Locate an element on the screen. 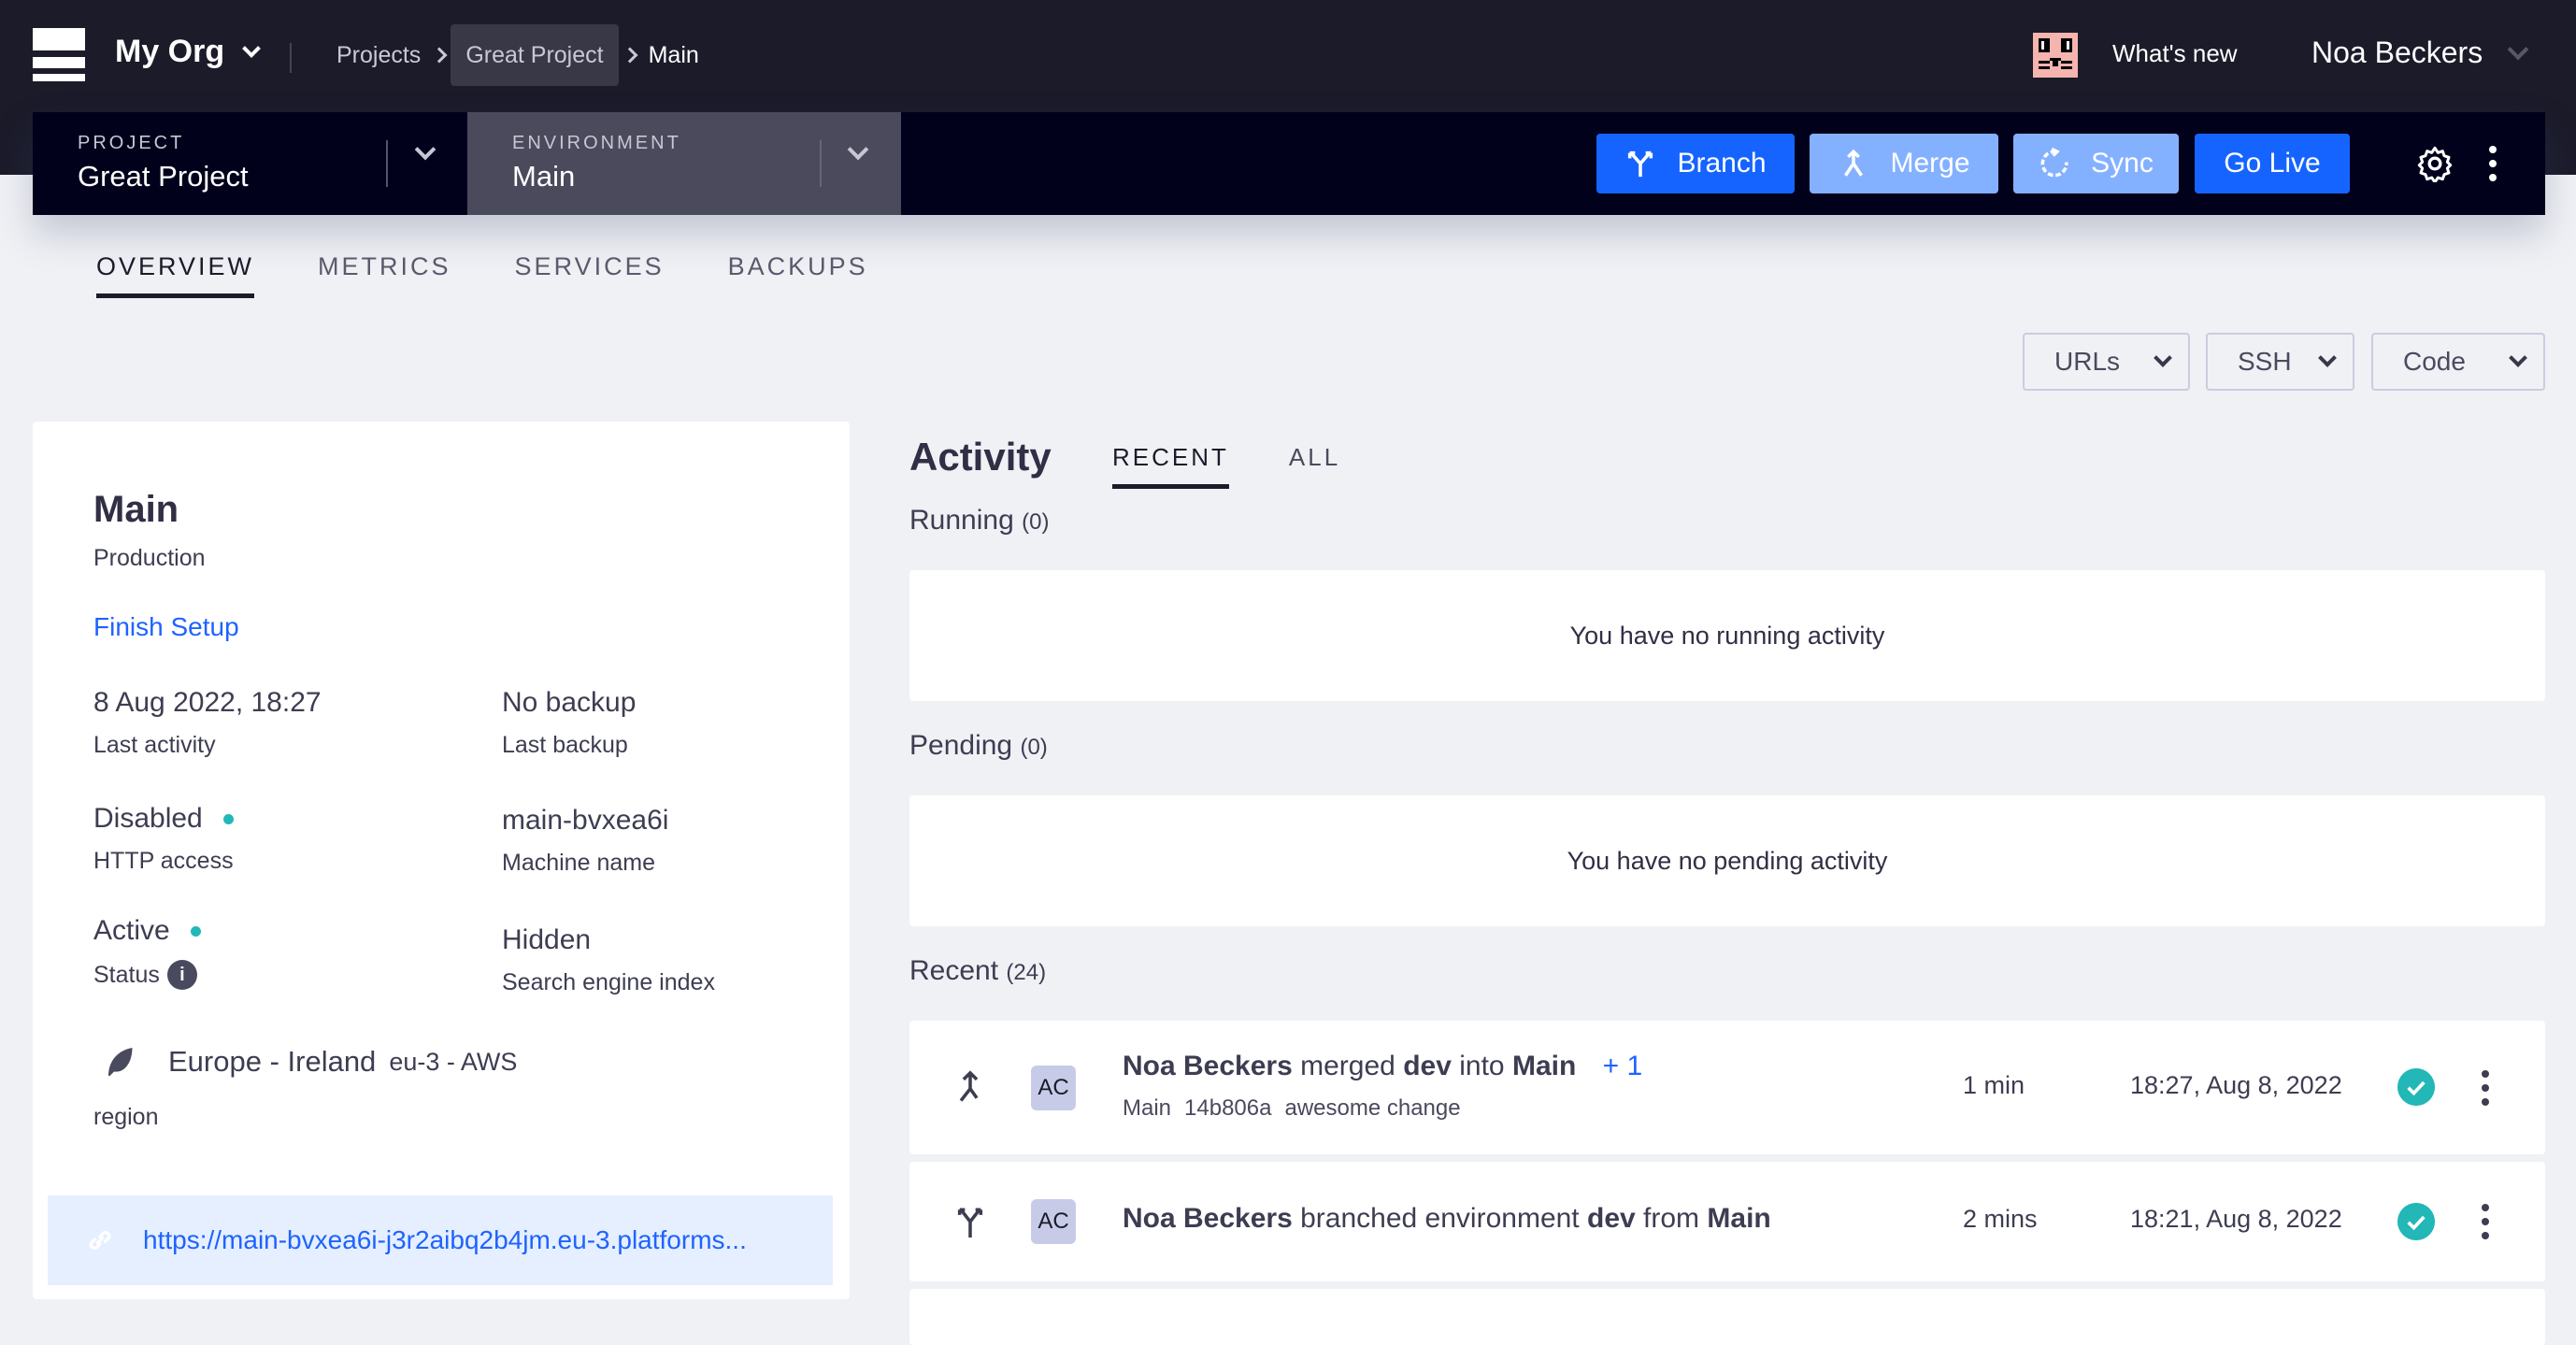  tab-services: SERVICES is located at coordinates (590, 275).